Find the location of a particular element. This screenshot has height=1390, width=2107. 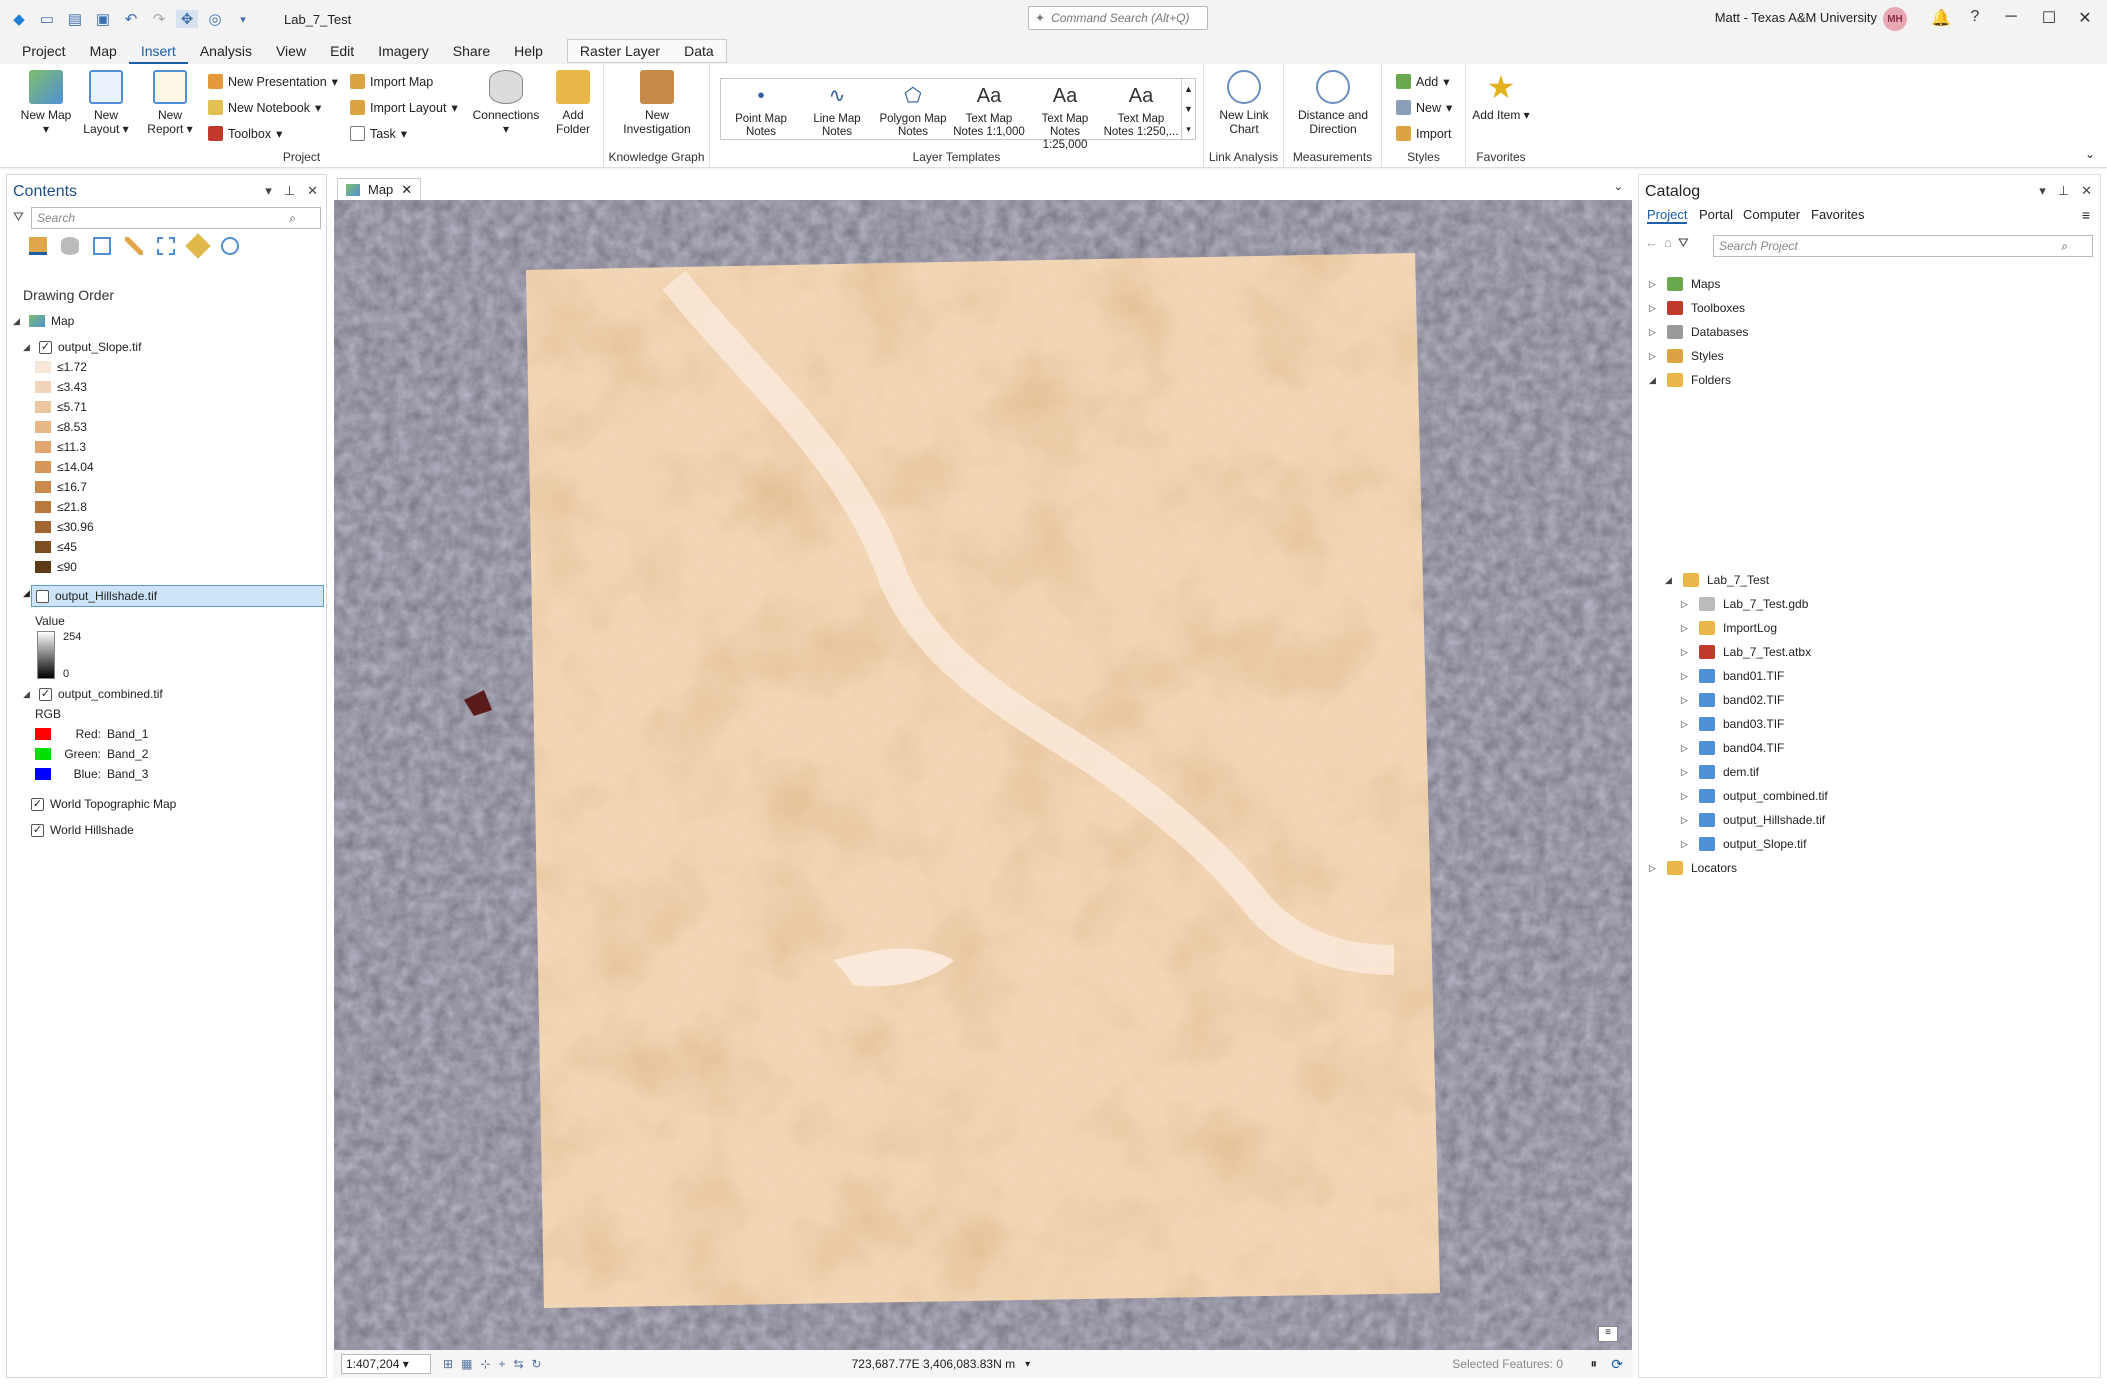

pause-icon: ⏸ is located at coordinates (1594, 1364).